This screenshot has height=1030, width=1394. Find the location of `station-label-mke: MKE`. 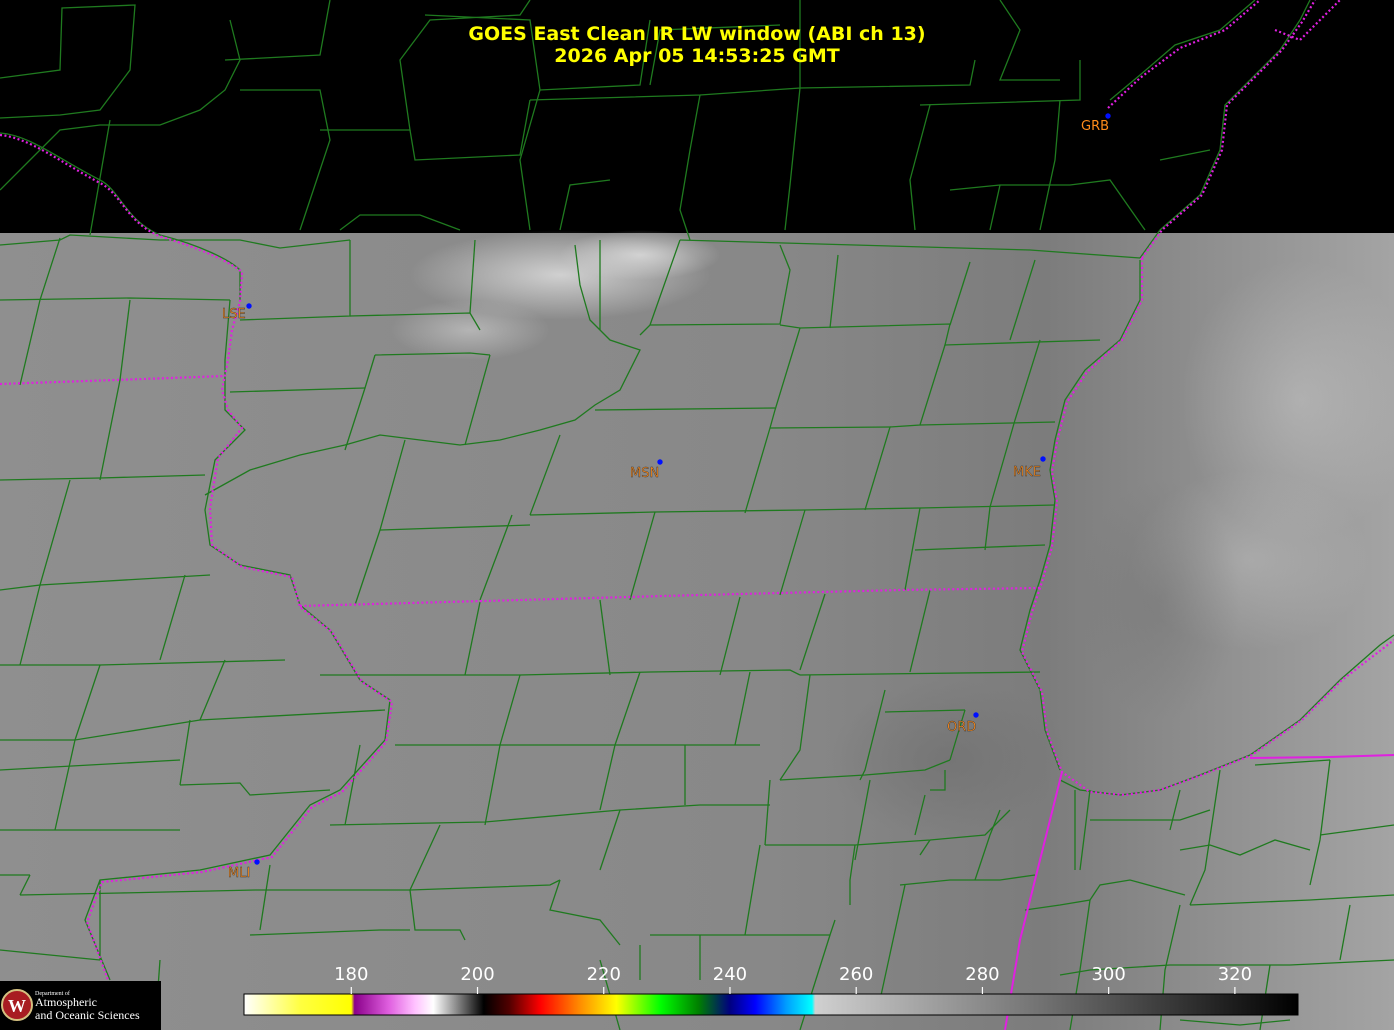

station-label-mke: MKE is located at coordinates (1027, 472).